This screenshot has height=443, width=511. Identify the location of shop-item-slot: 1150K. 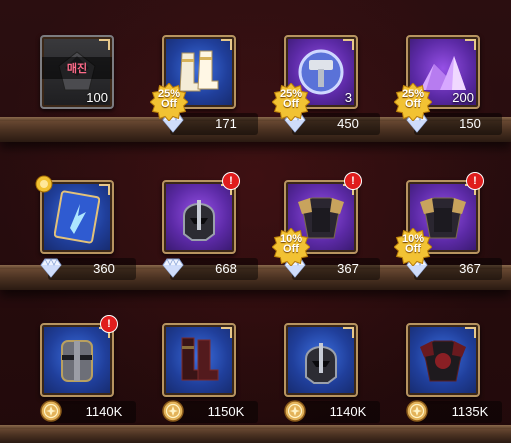
(210, 383).